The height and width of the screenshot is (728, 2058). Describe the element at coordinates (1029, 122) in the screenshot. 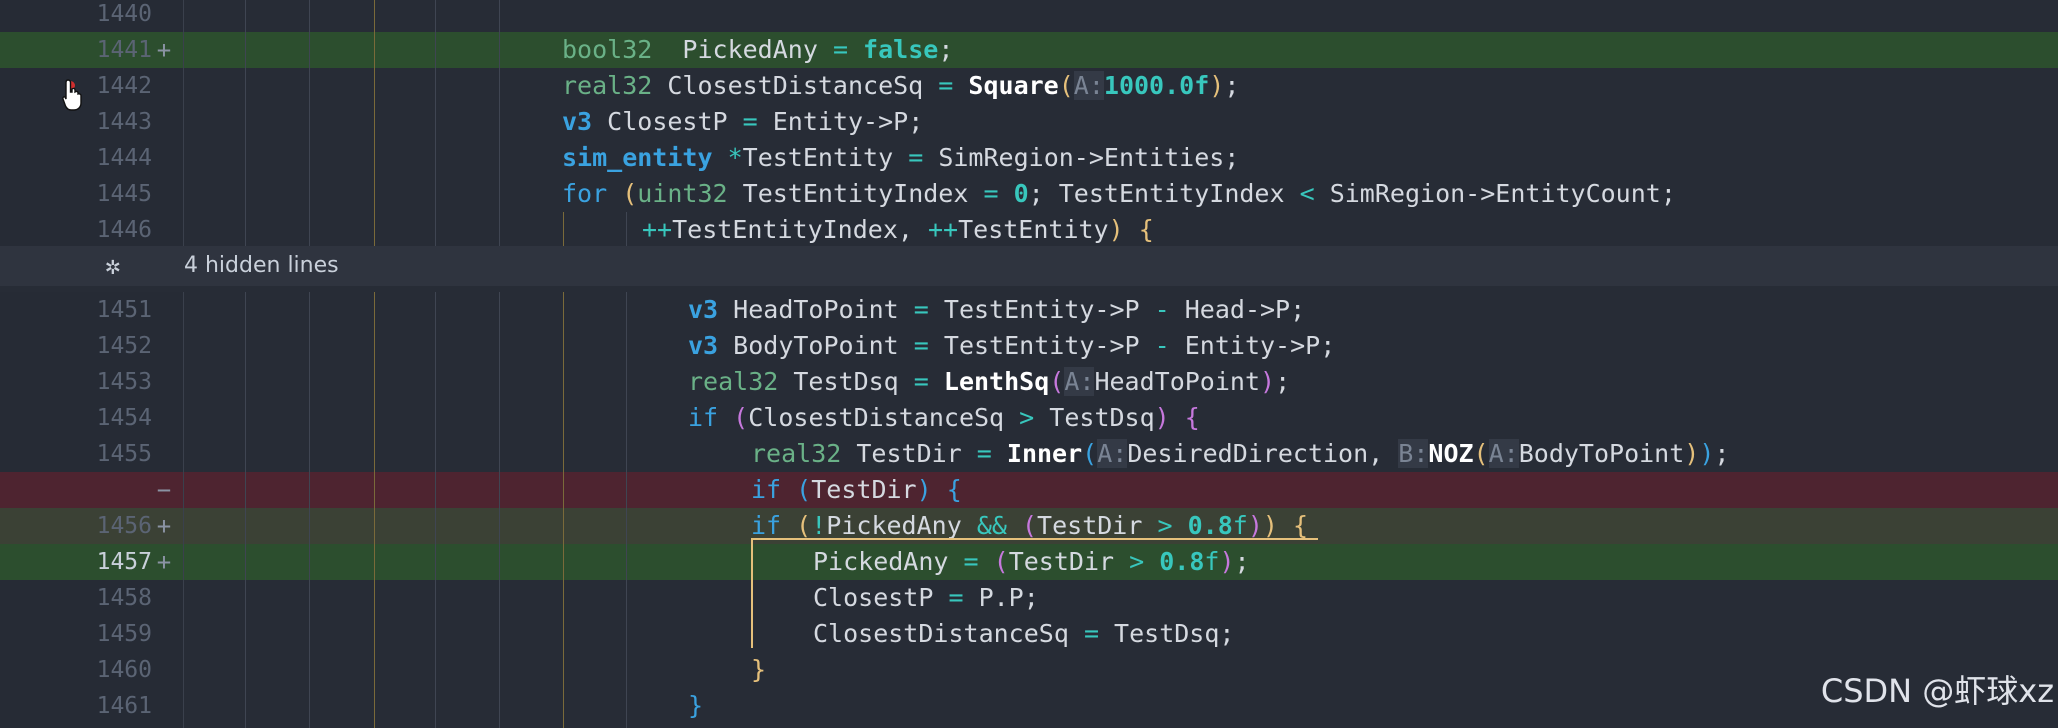

I see `diff-line: 14421443 v3 ClosestP = Entity->P;` at that location.